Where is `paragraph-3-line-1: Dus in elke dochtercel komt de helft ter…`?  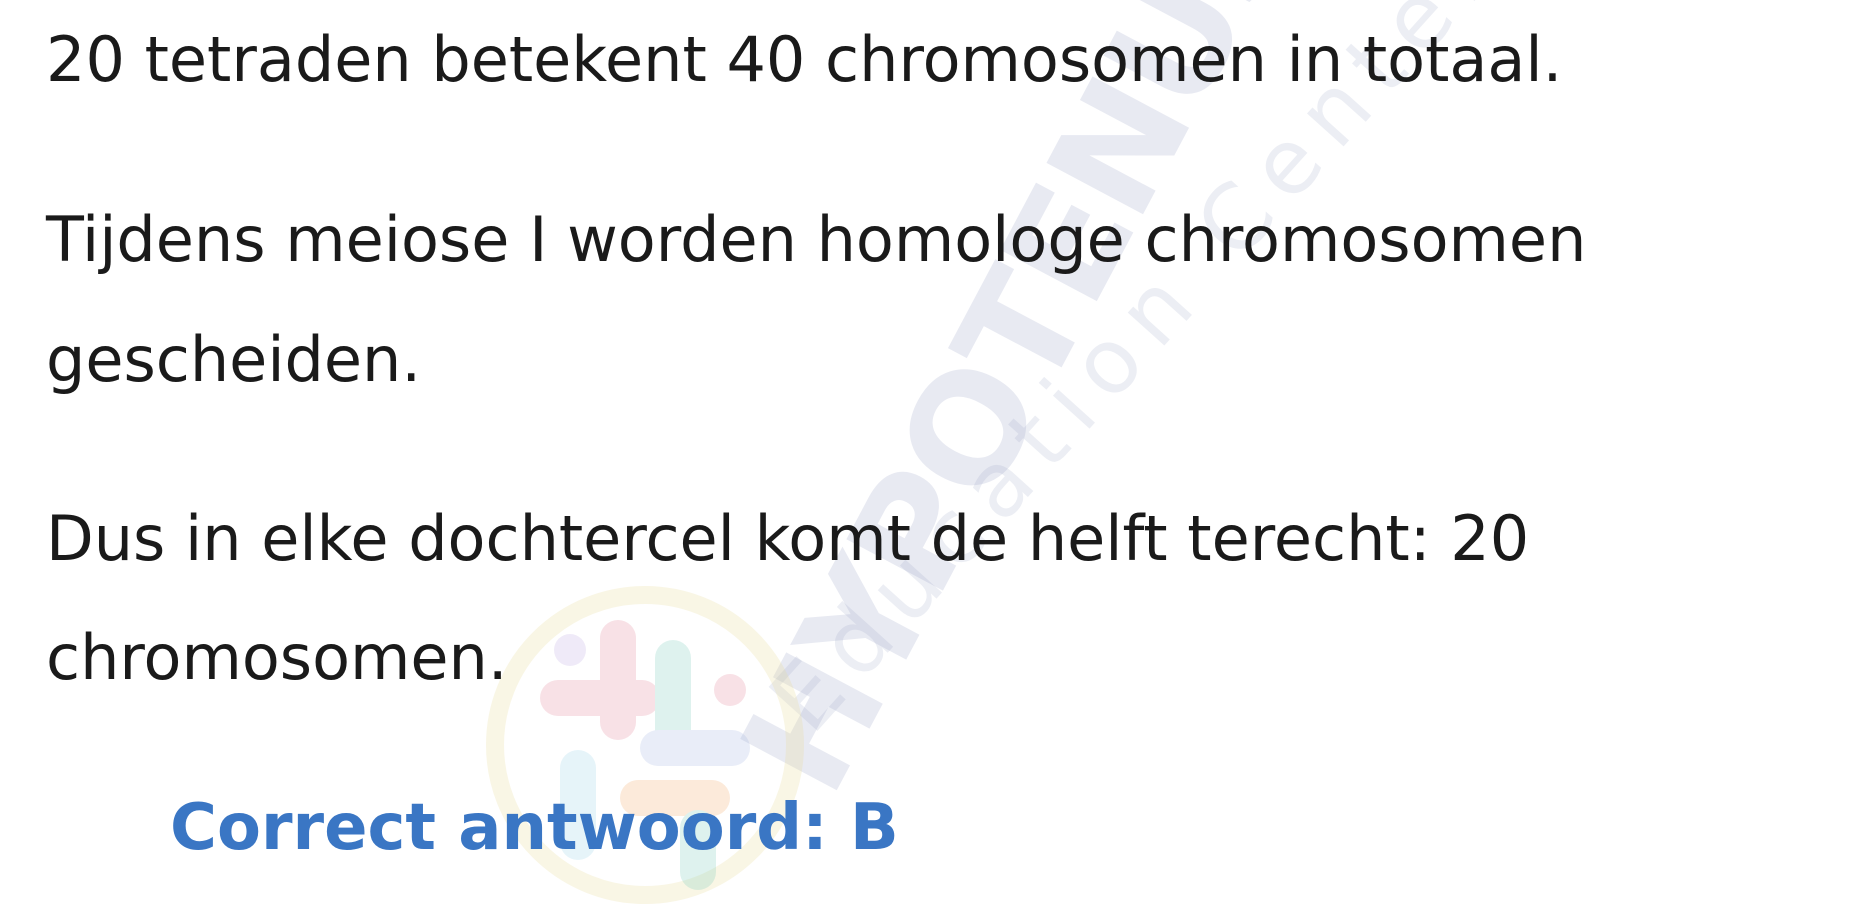 paragraph-3-line-1: Dus in elke dochtercel komt de helft ter… is located at coordinates (788, 538).